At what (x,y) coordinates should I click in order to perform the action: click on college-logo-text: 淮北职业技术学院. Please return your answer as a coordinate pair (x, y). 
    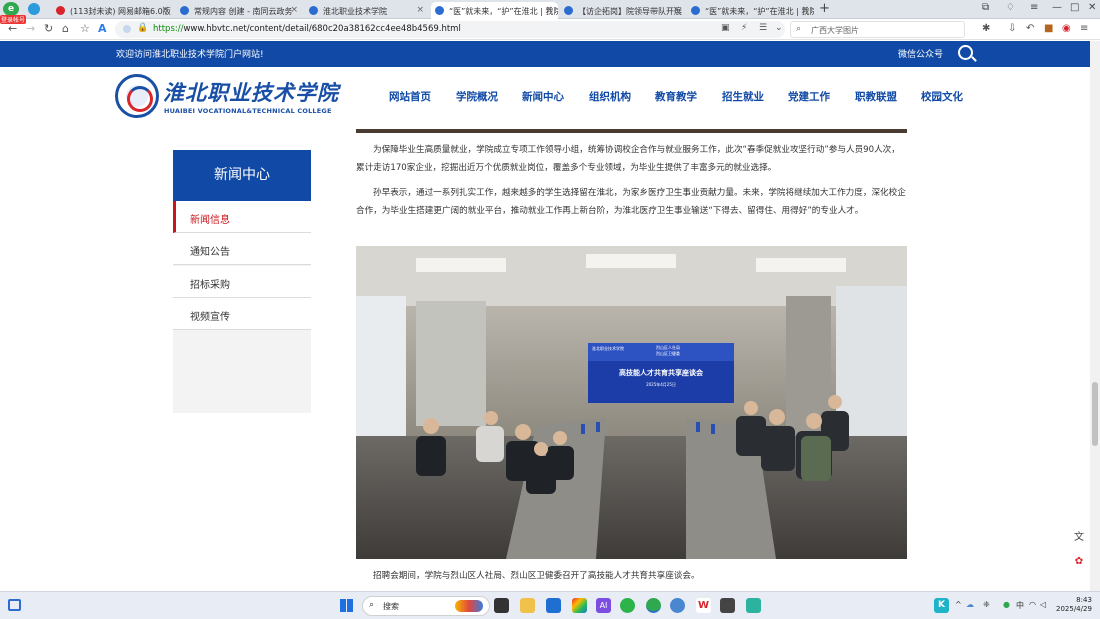
    Looking at the image, I should click on (251, 92).